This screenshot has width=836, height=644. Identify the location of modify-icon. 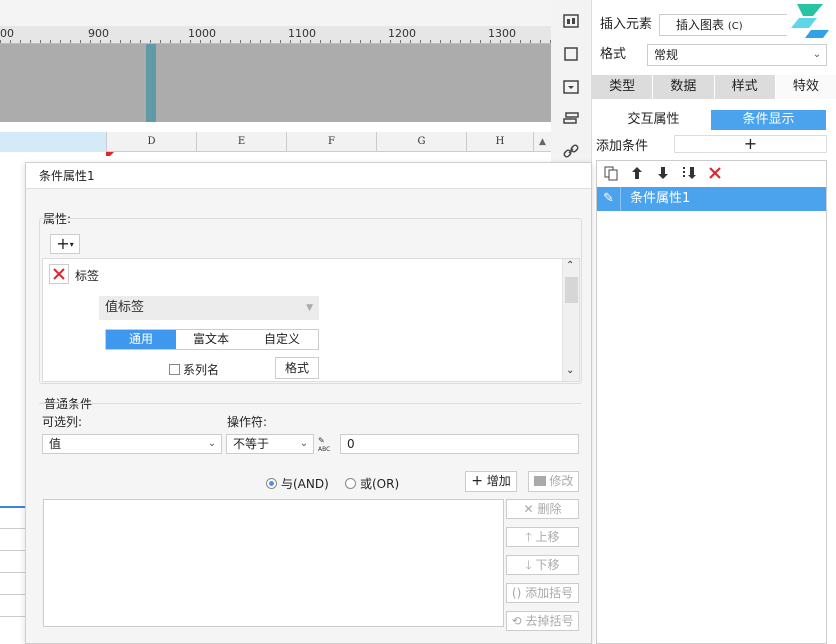
(539, 481).